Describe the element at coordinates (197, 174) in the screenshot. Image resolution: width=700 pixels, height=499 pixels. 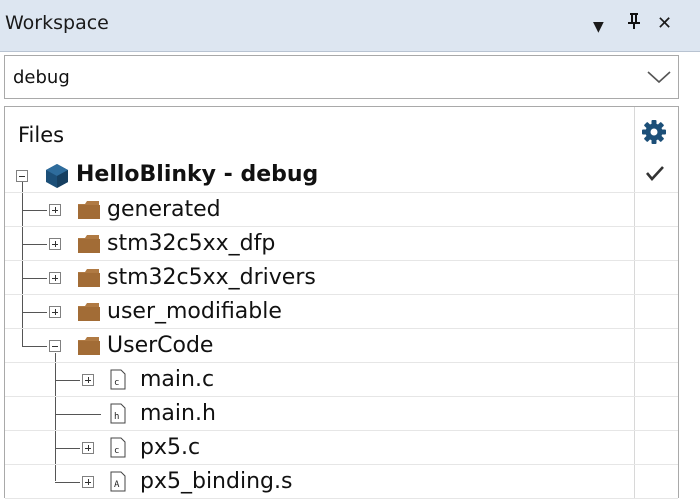
I see `project-root-label: HelloBlinky - debug` at that location.